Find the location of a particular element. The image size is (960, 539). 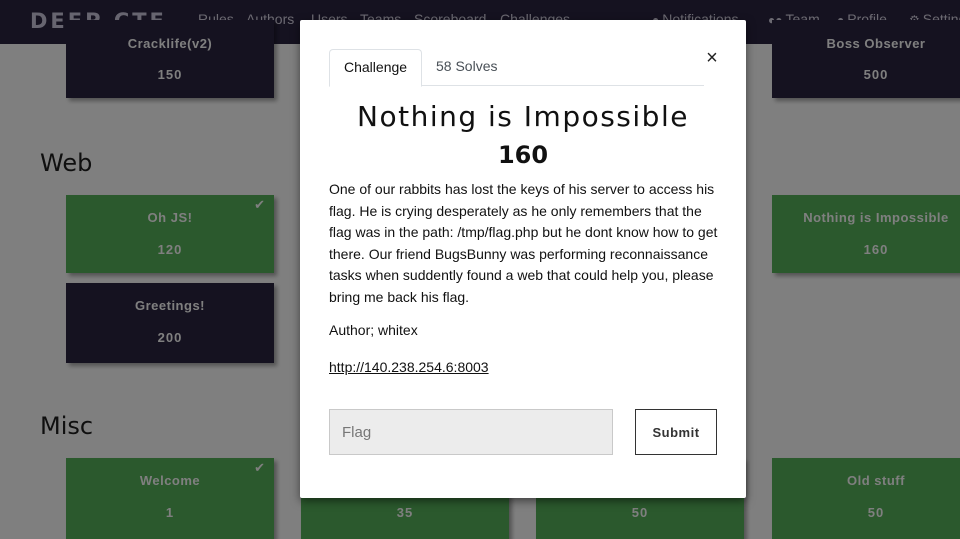

tab-challenge: Challenge is located at coordinates (376, 68).